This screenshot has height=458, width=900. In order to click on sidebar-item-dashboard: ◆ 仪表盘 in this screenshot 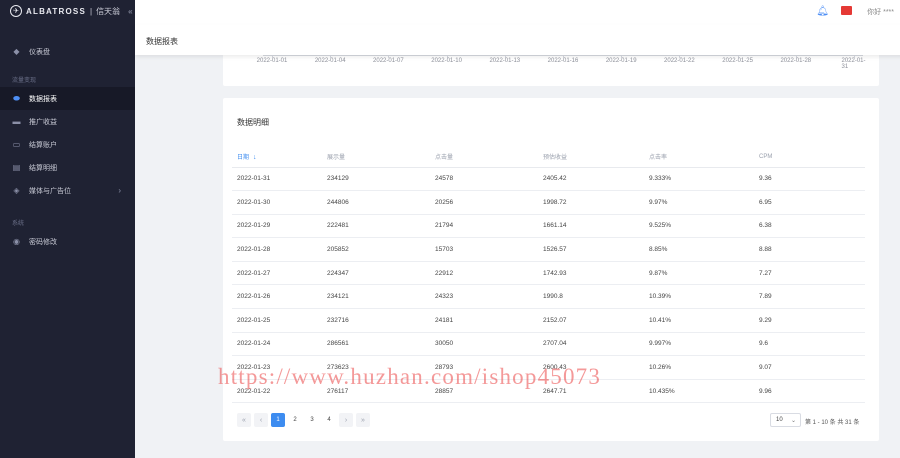, I will do `click(67, 51)`.